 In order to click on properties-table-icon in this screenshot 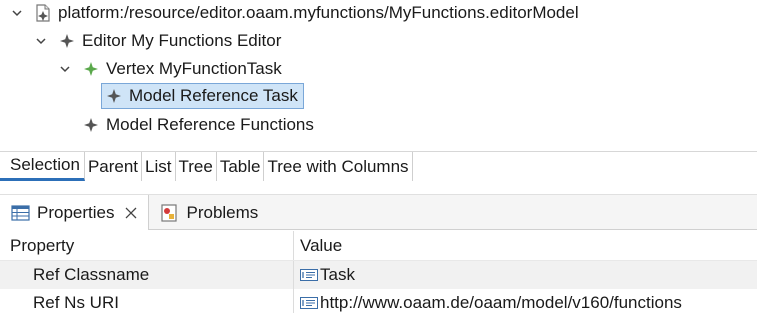, I will do `click(20, 213)`.